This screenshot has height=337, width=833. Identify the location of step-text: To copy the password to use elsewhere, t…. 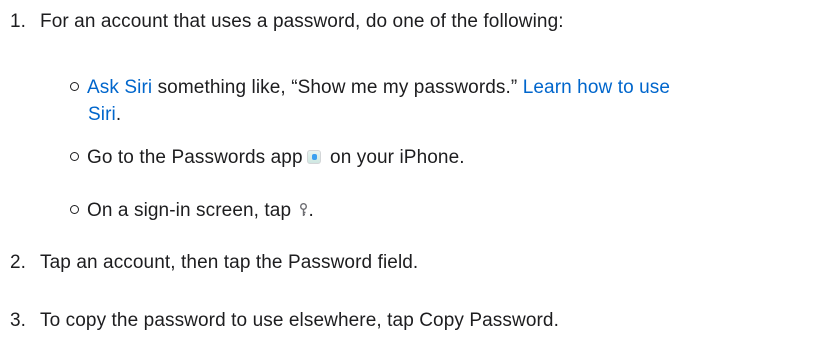
(299, 320).